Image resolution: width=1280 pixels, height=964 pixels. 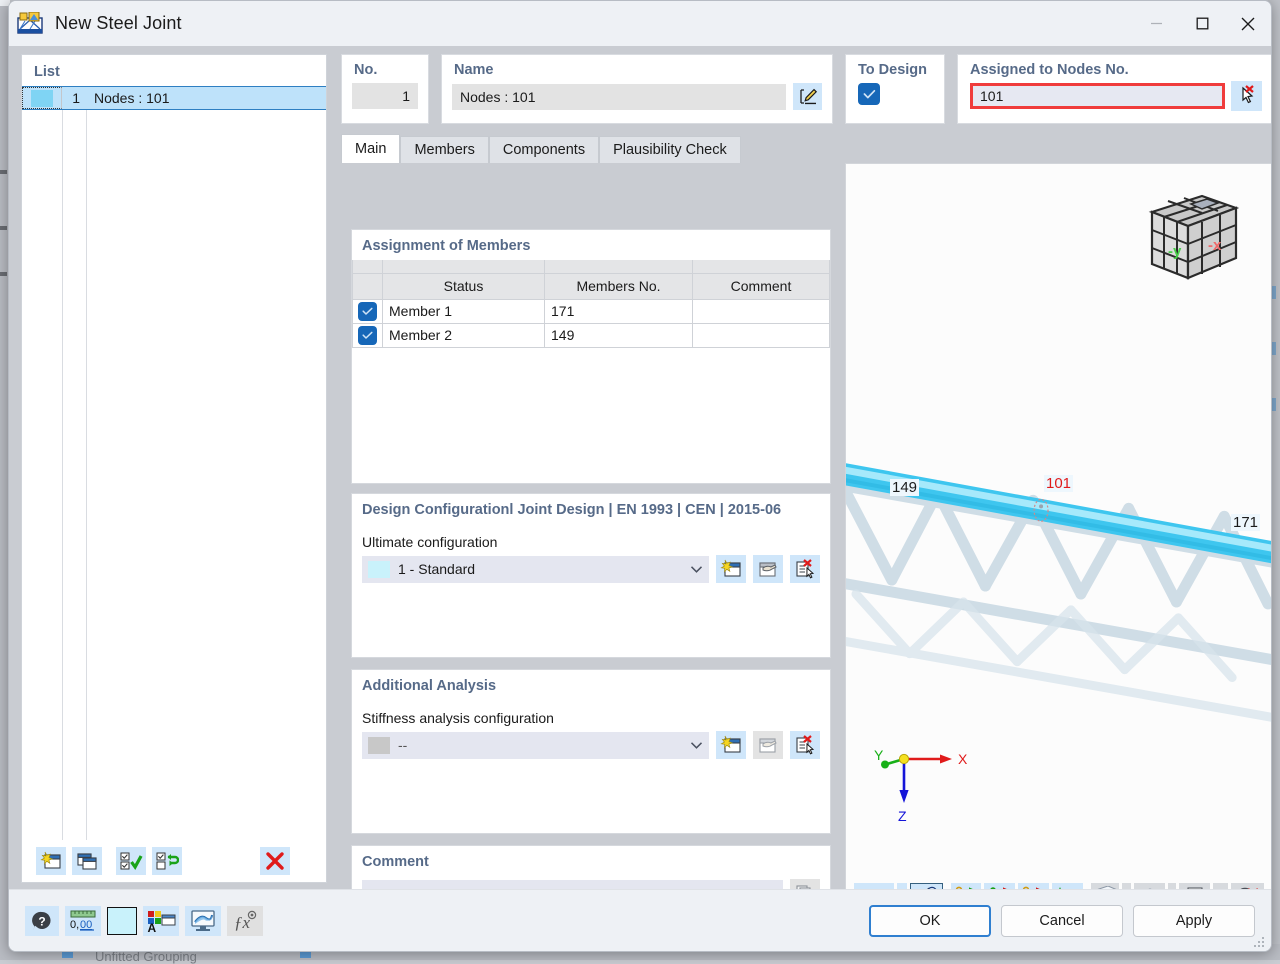 I want to click on svg-text: Y, so click(x=879, y=755).